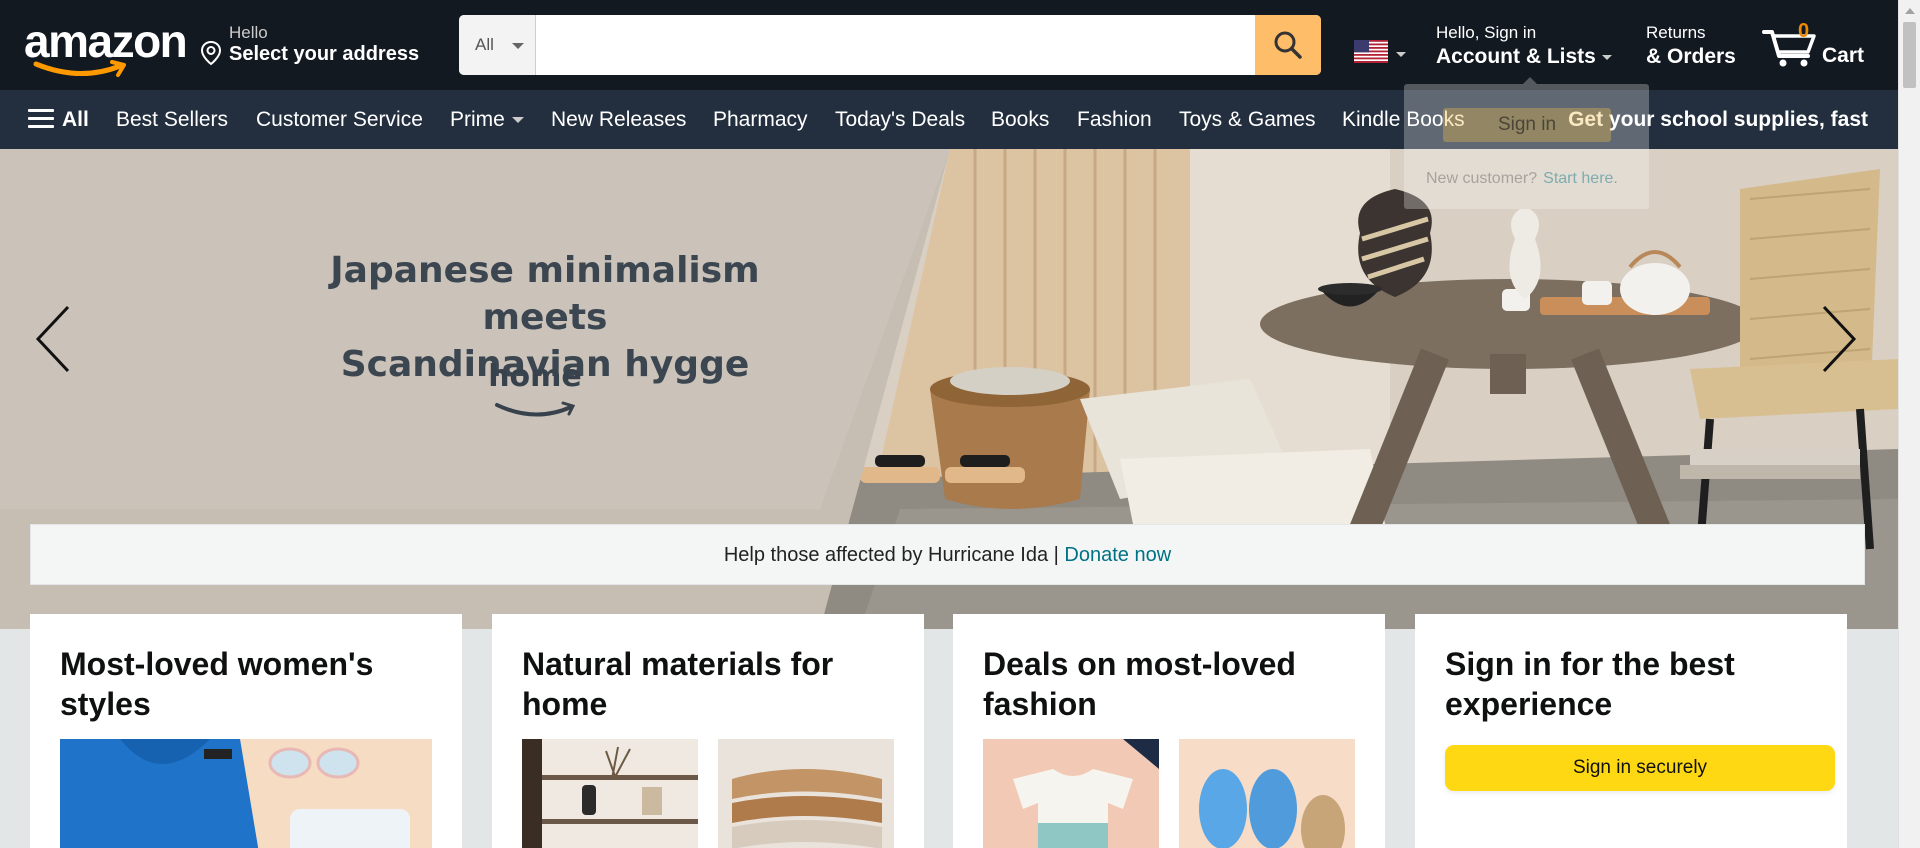 Image resolution: width=1920 pixels, height=848 pixels. Describe the element at coordinates (477, 119) in the screenshot. I see `nav-item-prime-label: Prime` at that location.